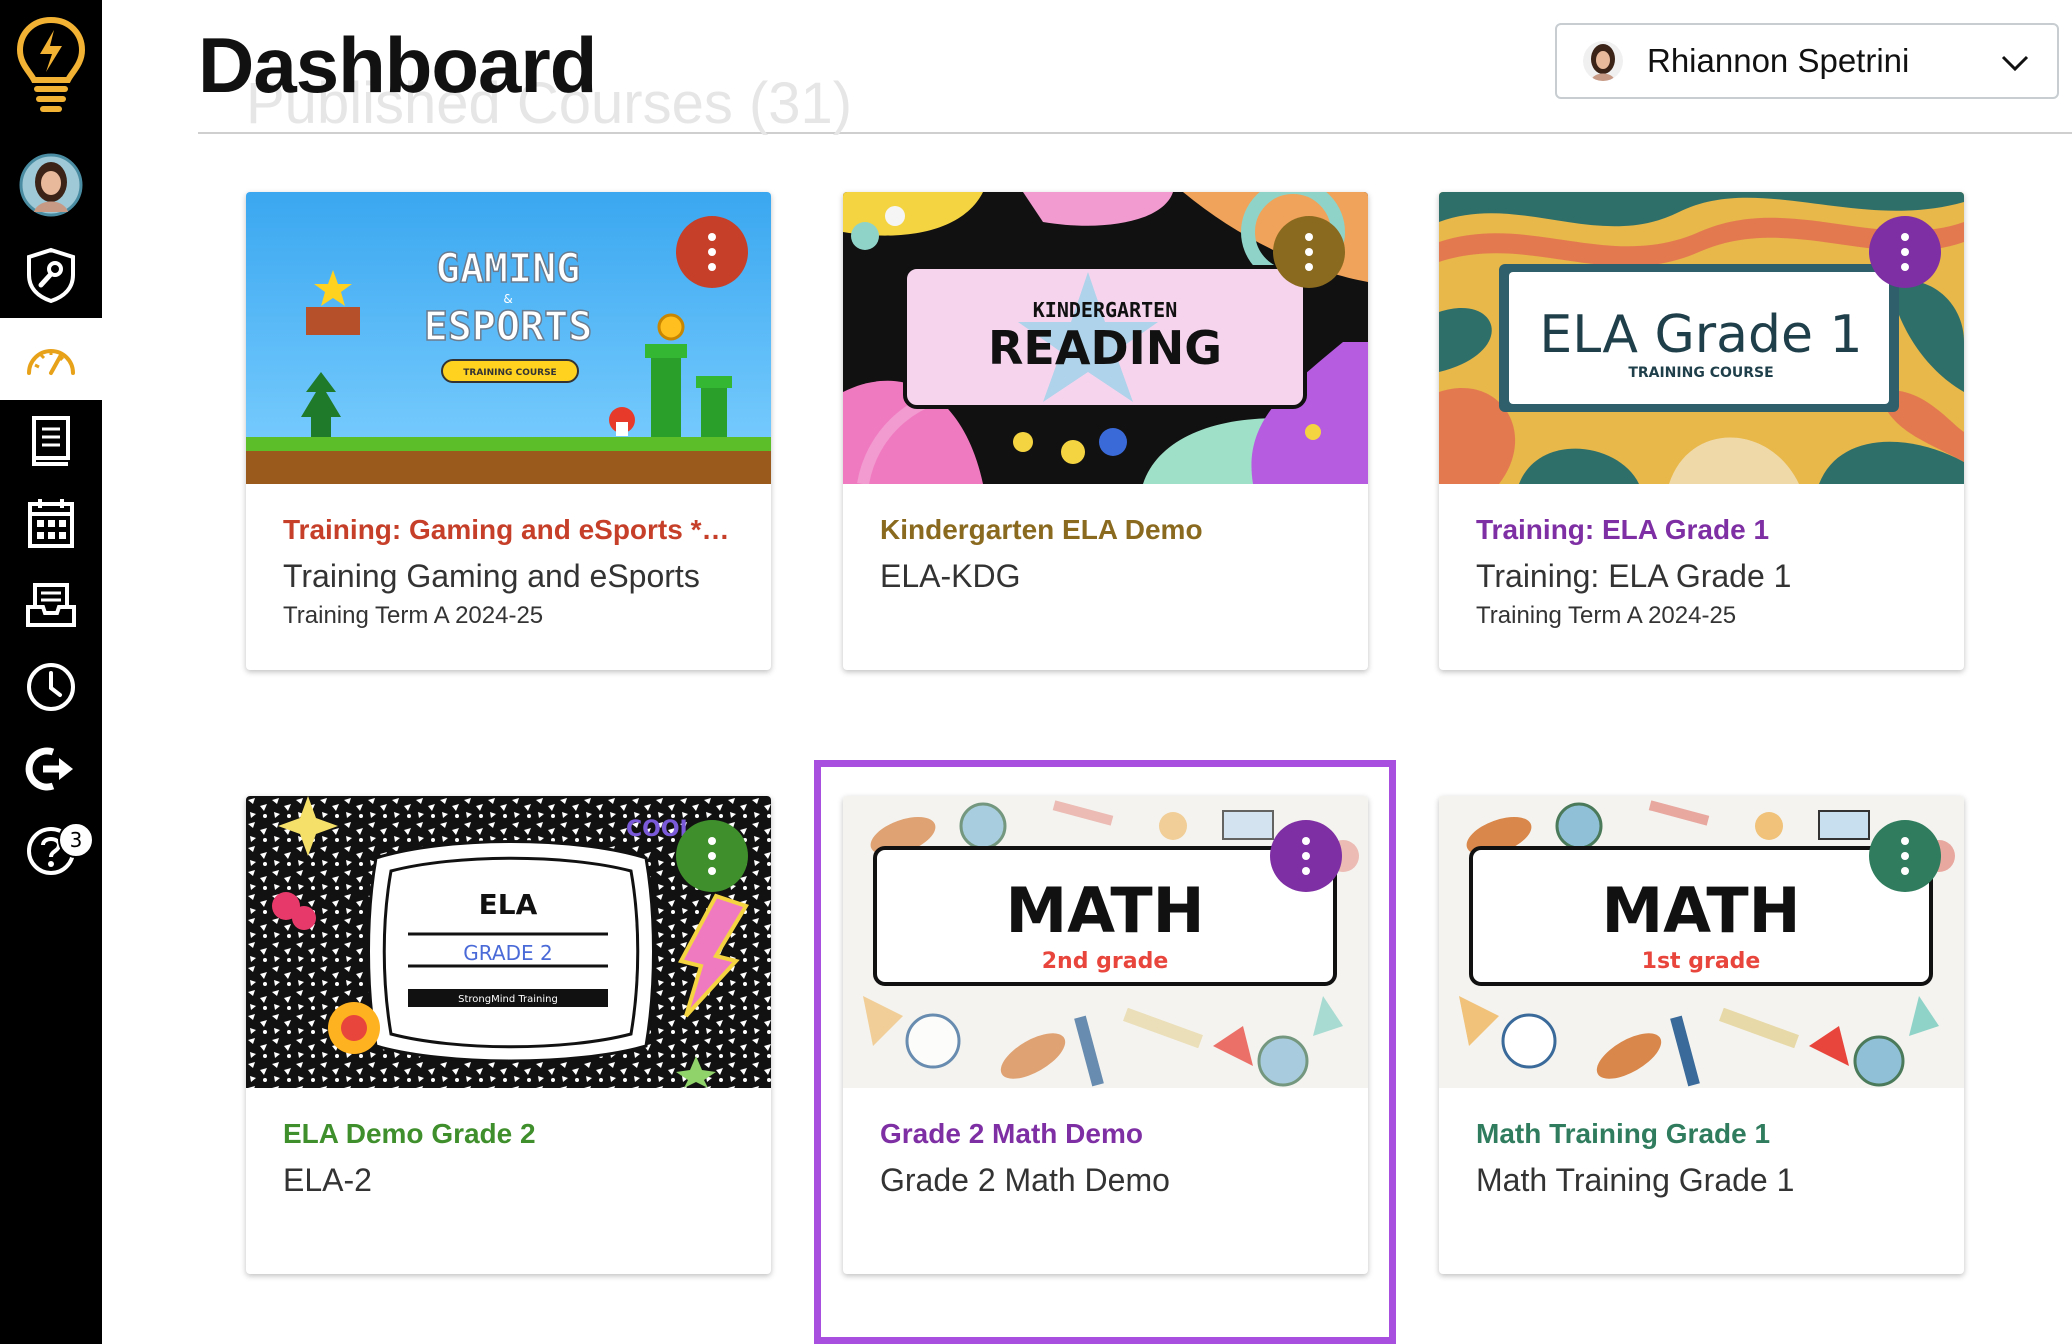 This screenshot has width=2072, height=1344. Describe the element at coordinates (950, 576) in the screenshot. I see `course-code: ELA-KDG` at that location.